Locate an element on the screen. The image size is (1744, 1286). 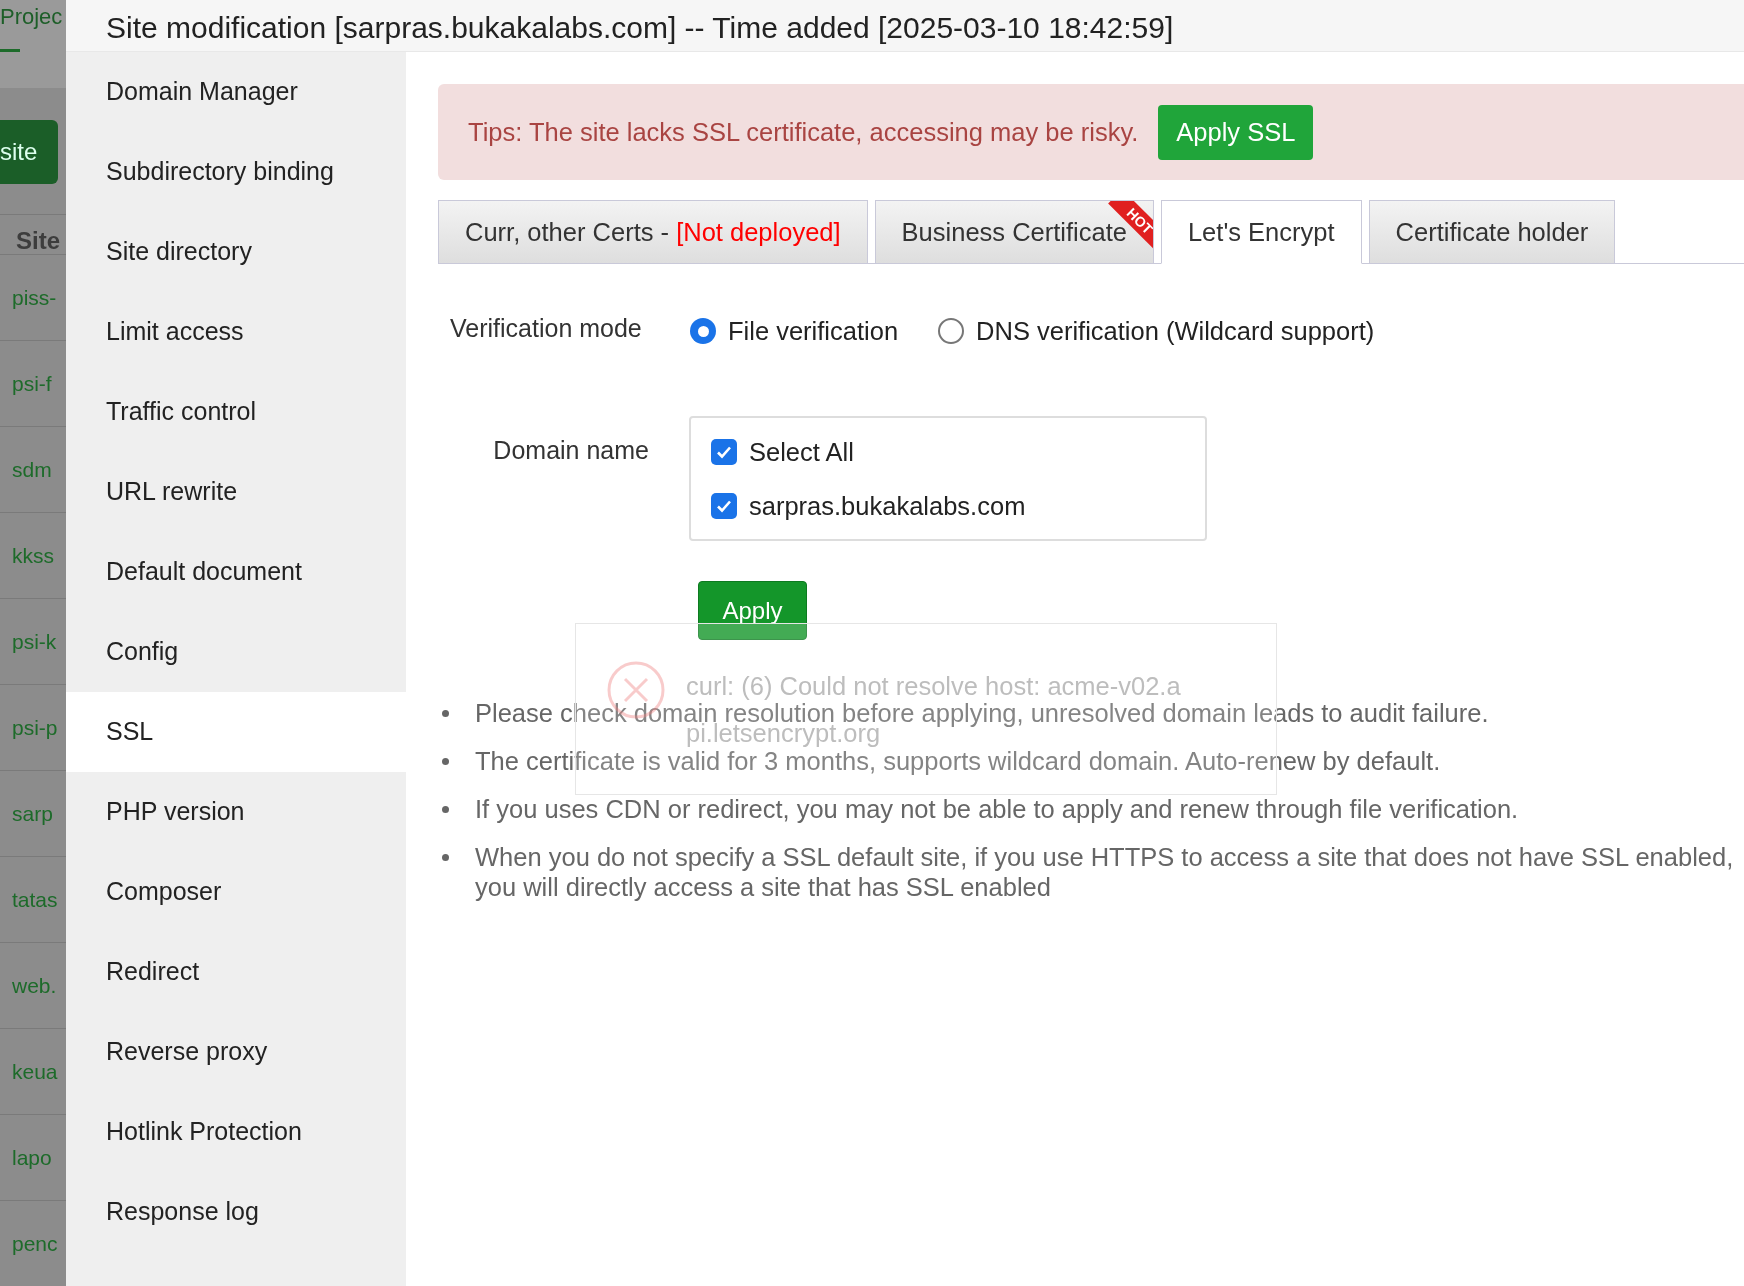
radio-label: DNS verification (Wildcard support) is located at coordinates (1175, 331).